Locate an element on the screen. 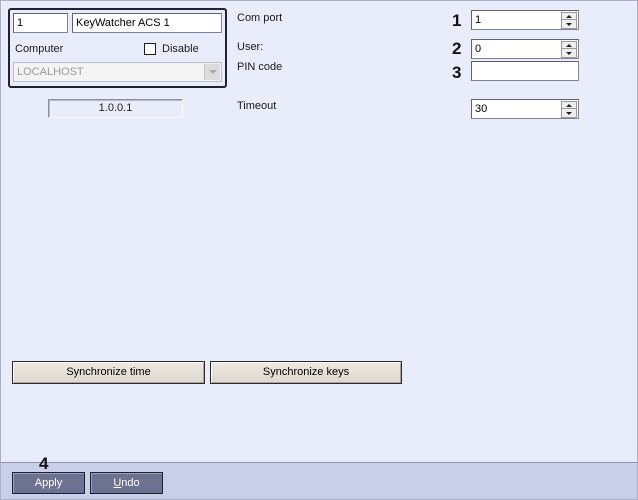 The image size is (638, 500). callout-1: 1 is located at coordinates (457, 20).